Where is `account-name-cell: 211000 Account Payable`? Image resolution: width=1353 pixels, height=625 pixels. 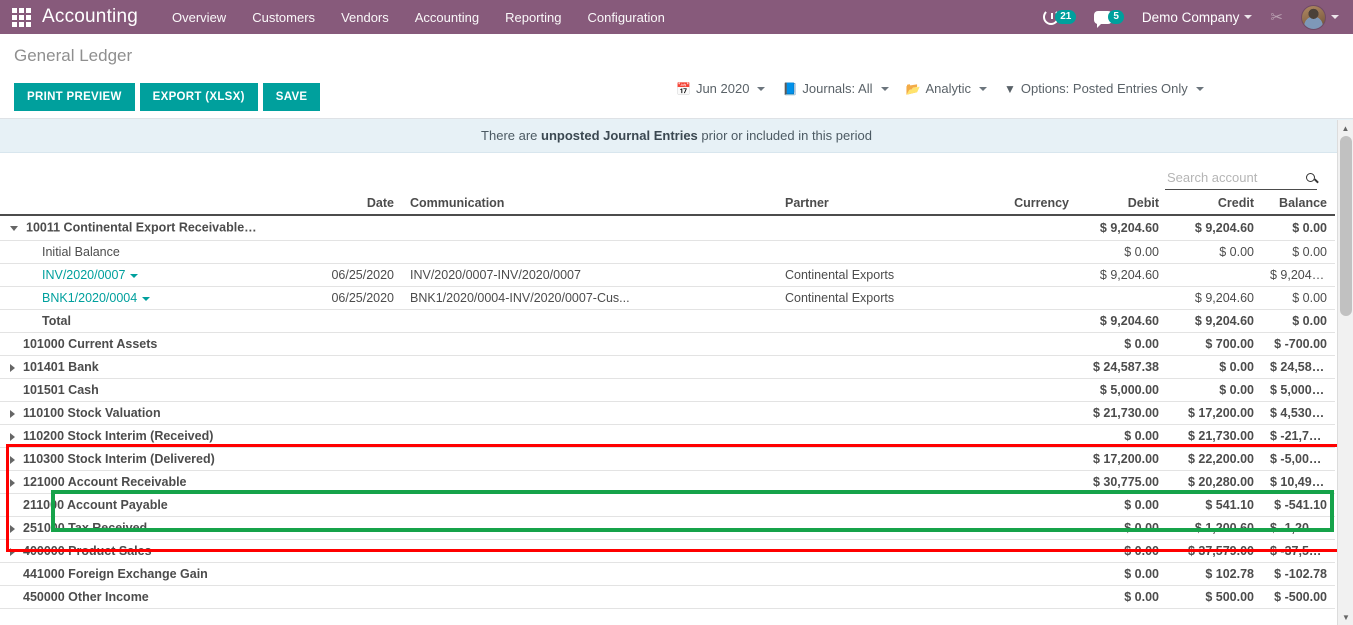 account-name-cell: 211000 Account Payable is located at coordinates (141, 505).